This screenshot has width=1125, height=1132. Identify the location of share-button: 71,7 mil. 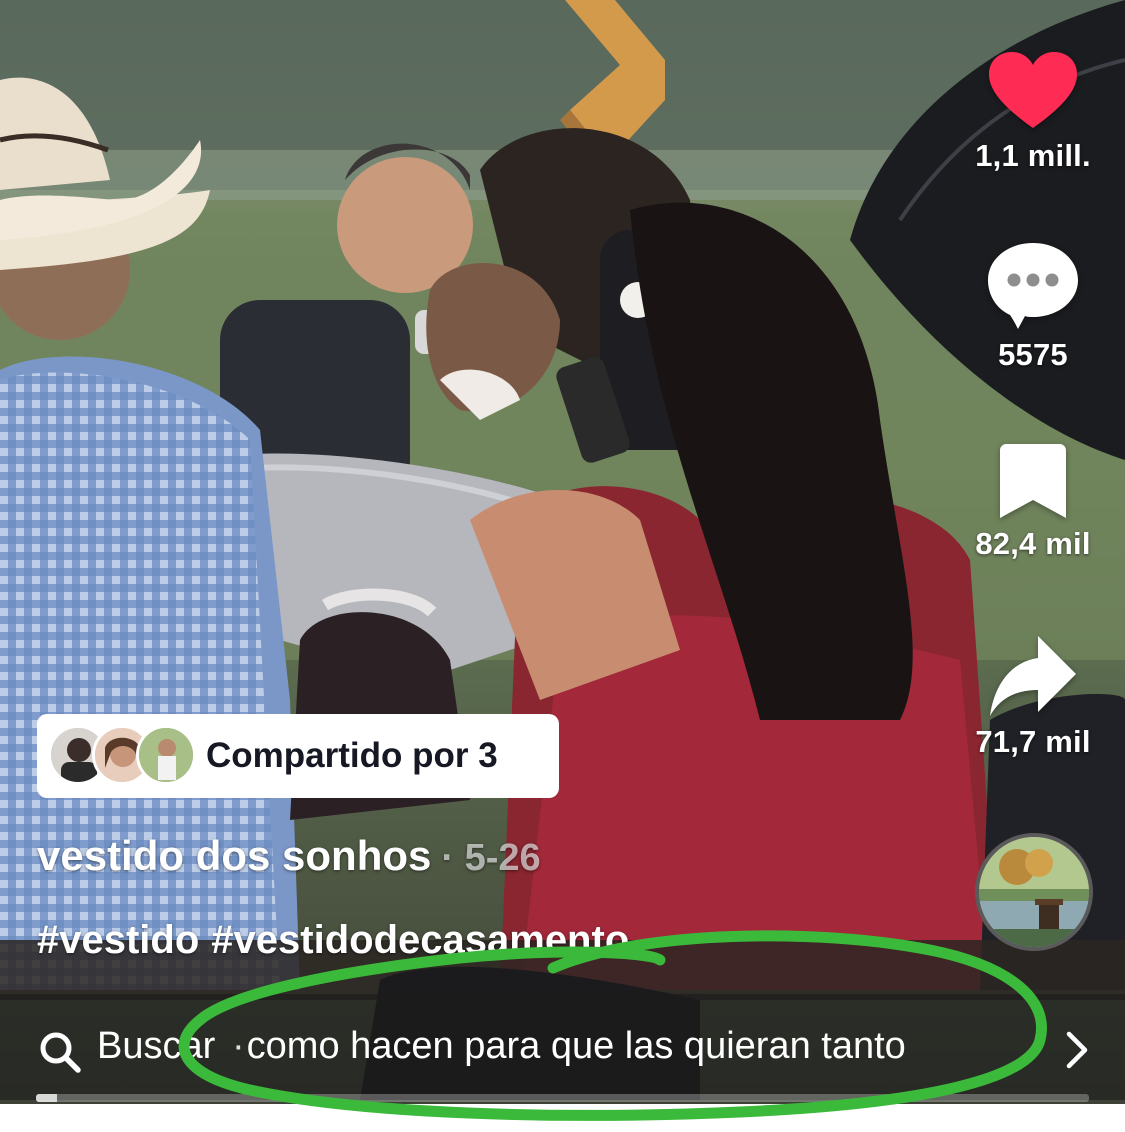
(1033, 698).